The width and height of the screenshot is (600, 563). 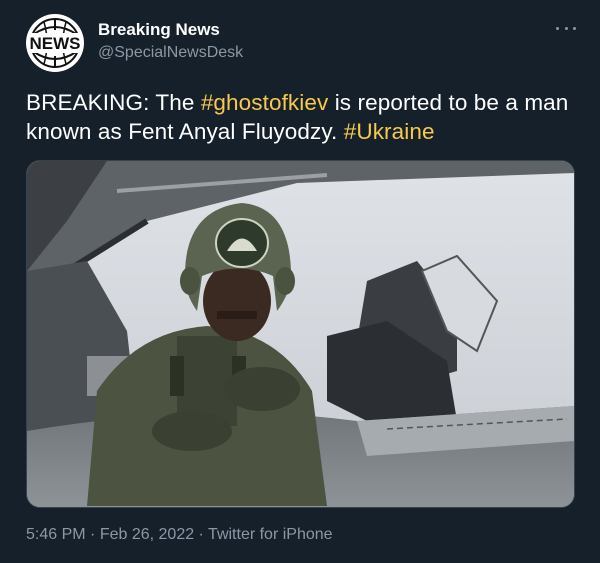 I want to click on tweet-date: Feb 26, 2022, so click(x=147, y=534).